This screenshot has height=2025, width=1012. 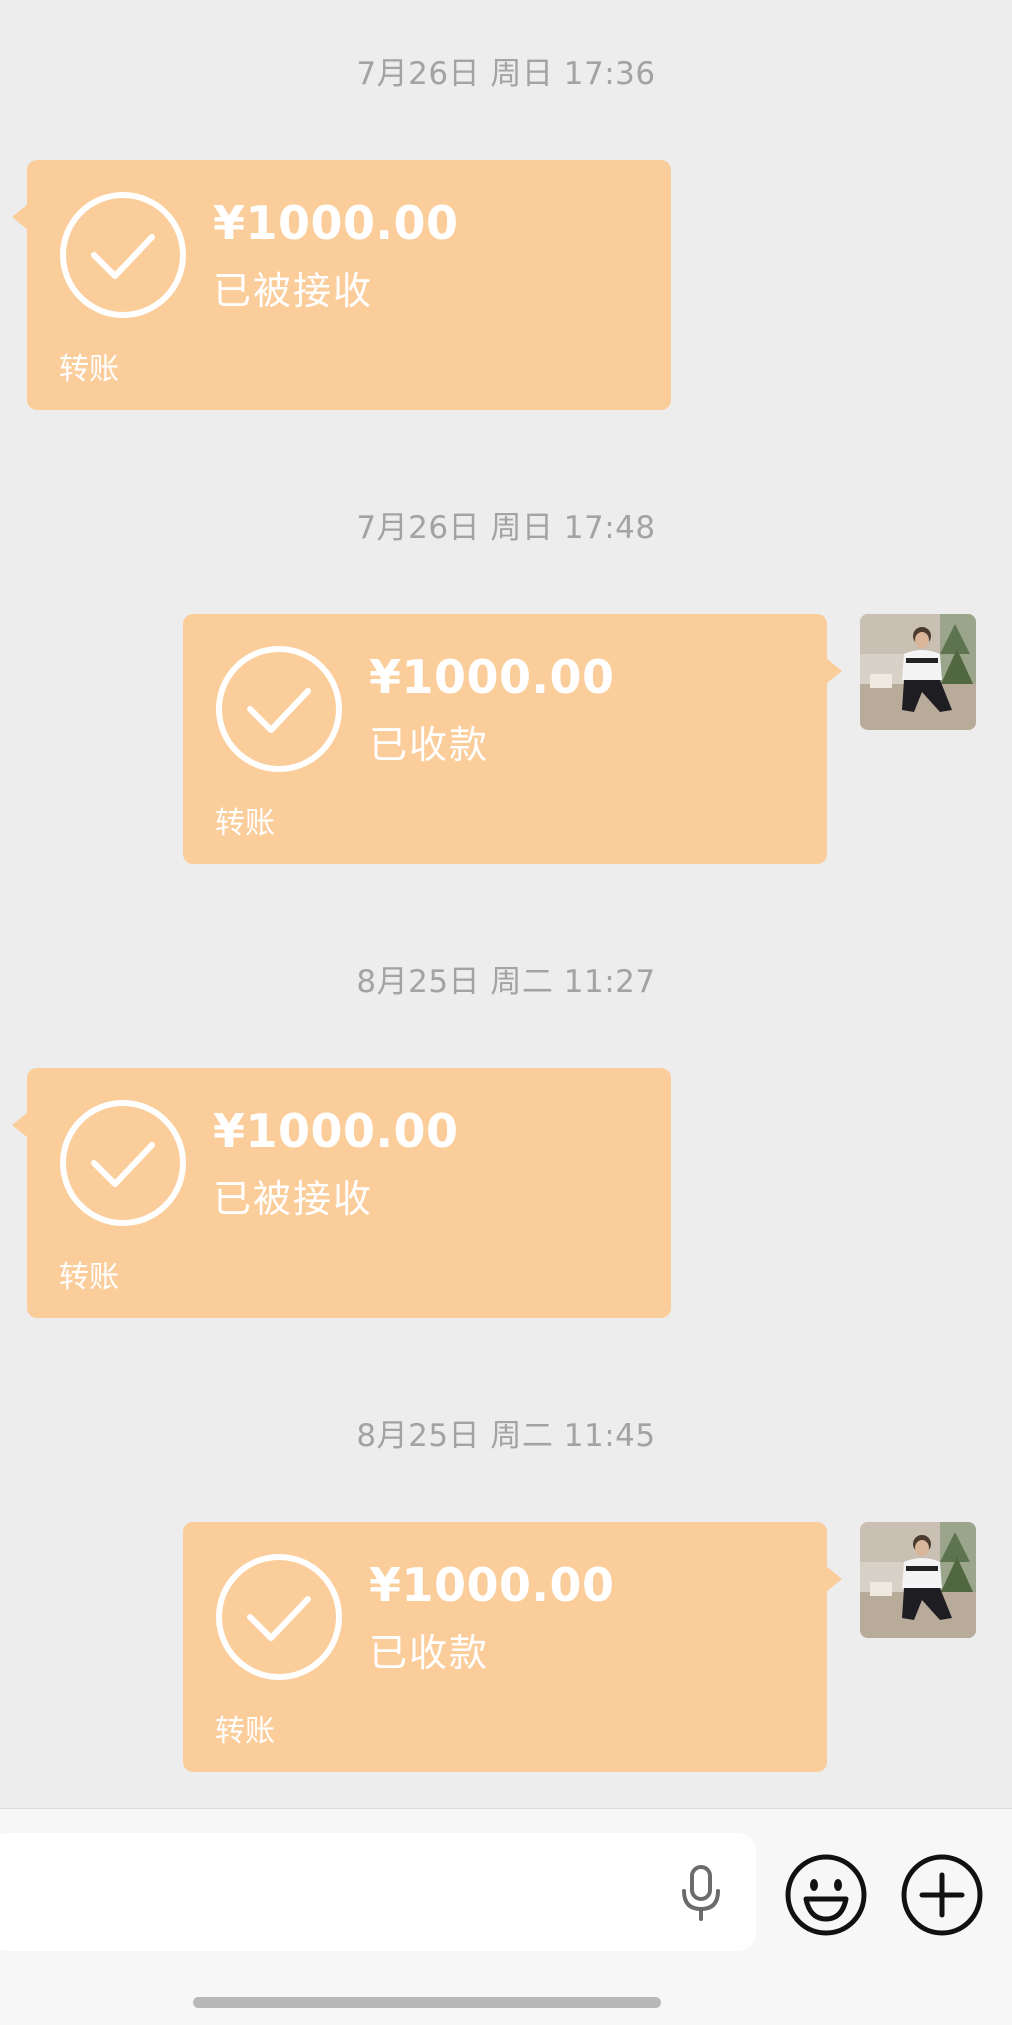 I want to click on home-indicator, so click(x=427, y=2002).